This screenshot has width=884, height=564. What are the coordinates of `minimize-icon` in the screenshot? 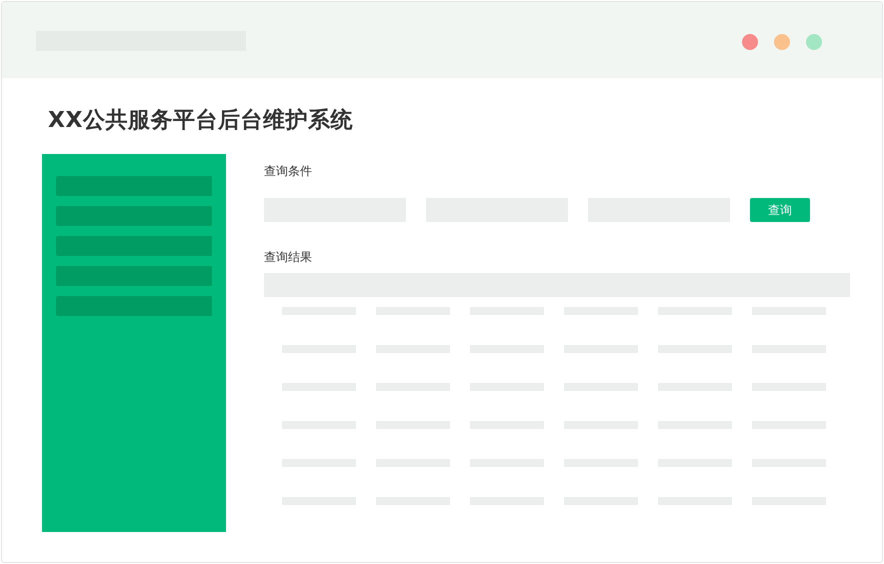 It's located at (782, 42).